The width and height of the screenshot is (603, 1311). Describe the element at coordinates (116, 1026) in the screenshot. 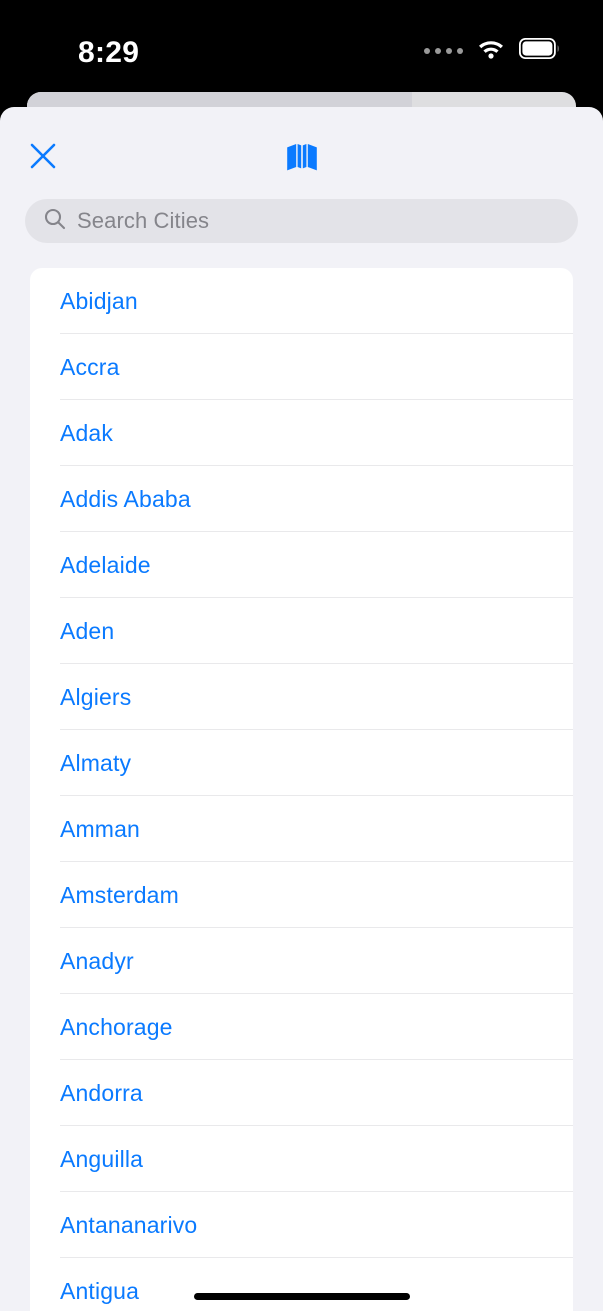

I see `city-name: Anchorage` at that location.